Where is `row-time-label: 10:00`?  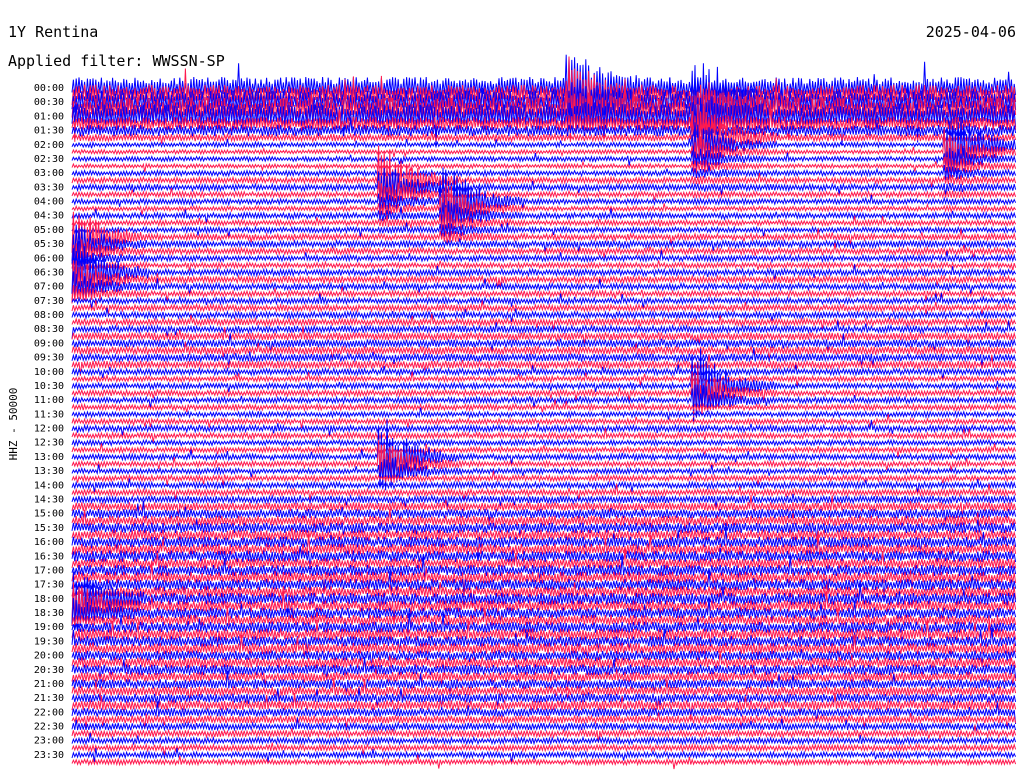
row-time-label: 10:00 is located at coordinates (49, 372).